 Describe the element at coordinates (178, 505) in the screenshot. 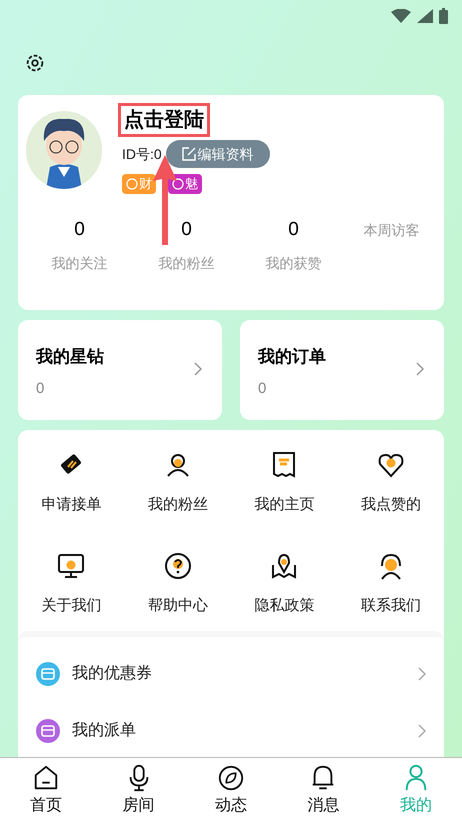

I see `menu-label: 我的粉丝` at that location.